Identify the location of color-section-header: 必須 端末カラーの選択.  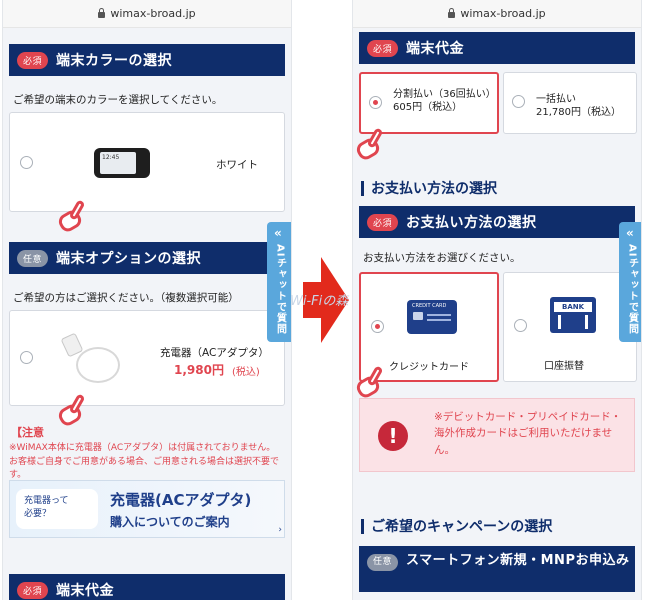
(147, 60).